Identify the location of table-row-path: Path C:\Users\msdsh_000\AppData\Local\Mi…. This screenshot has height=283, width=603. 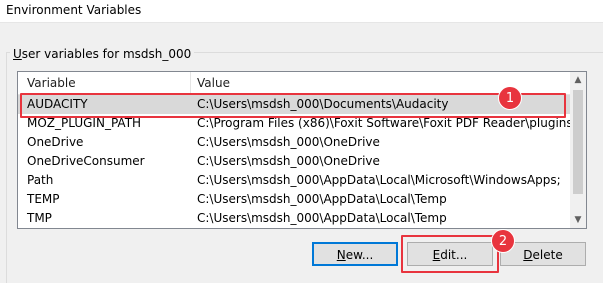
(294, 180).